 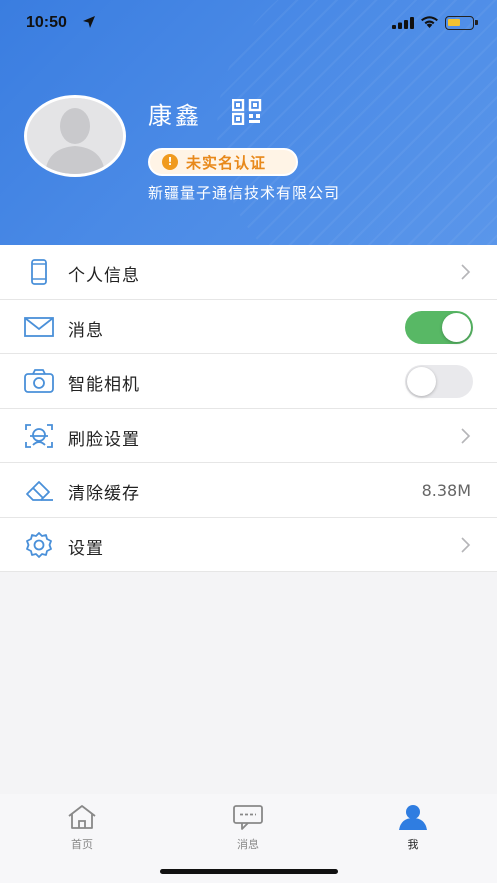 I want to click on avatar, so click(x=75, y=136).